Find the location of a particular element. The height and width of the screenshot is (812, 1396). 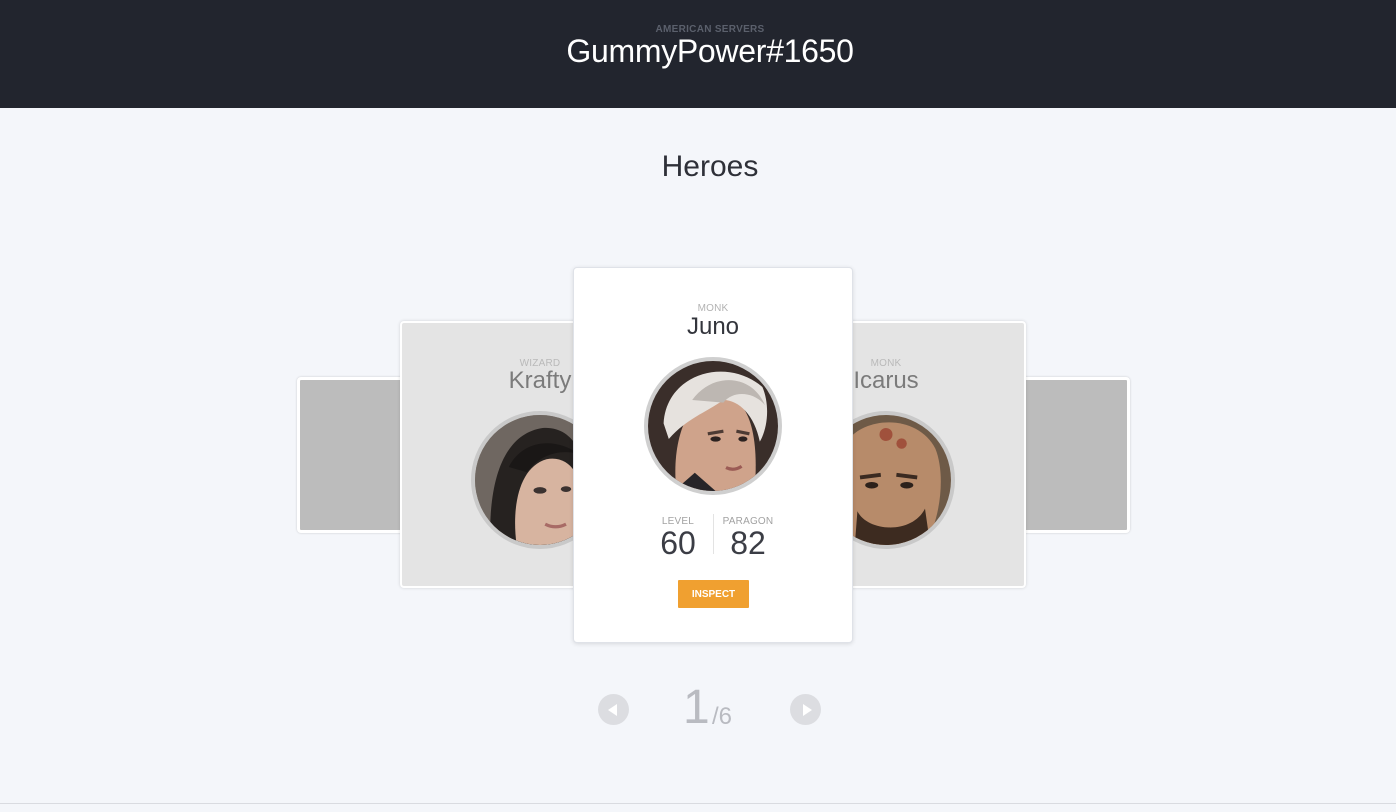

hero-card-far-right is located at coordinates (1069, 455).